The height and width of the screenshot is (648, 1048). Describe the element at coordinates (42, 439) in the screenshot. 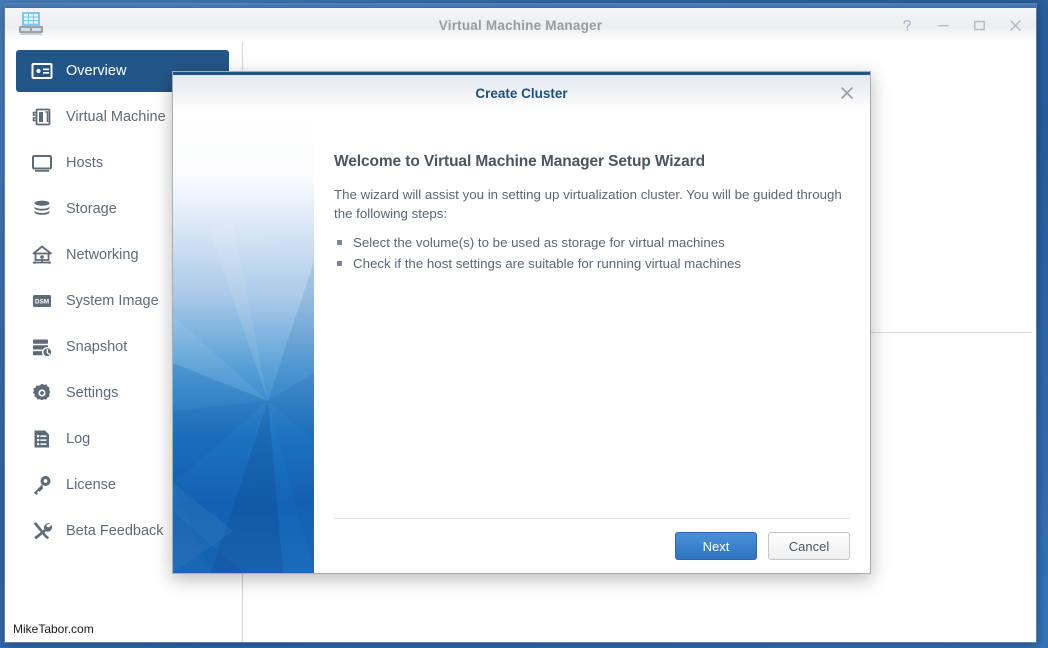

I see `log-document-icon` at that location.